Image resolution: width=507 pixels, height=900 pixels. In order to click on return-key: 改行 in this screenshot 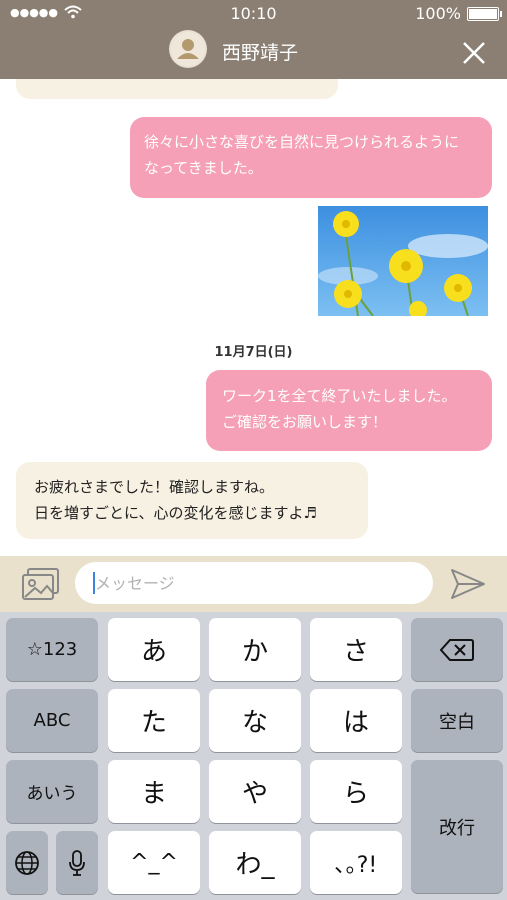, I will do `click(457, 826)`.